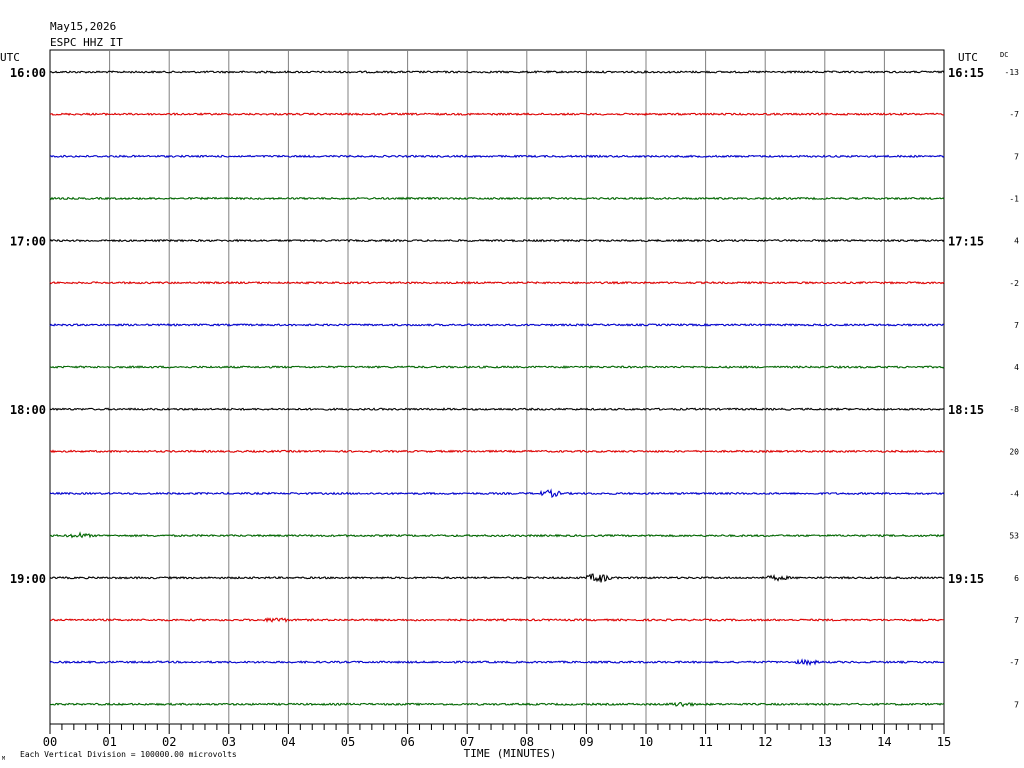  What do you see at coordinates (497, 736) in the screenshot?
I see `x-axis: 00 01 02 03 04 05 06 07 08 09 10 11 12 13 14 15` at bounding box center [497, 736].